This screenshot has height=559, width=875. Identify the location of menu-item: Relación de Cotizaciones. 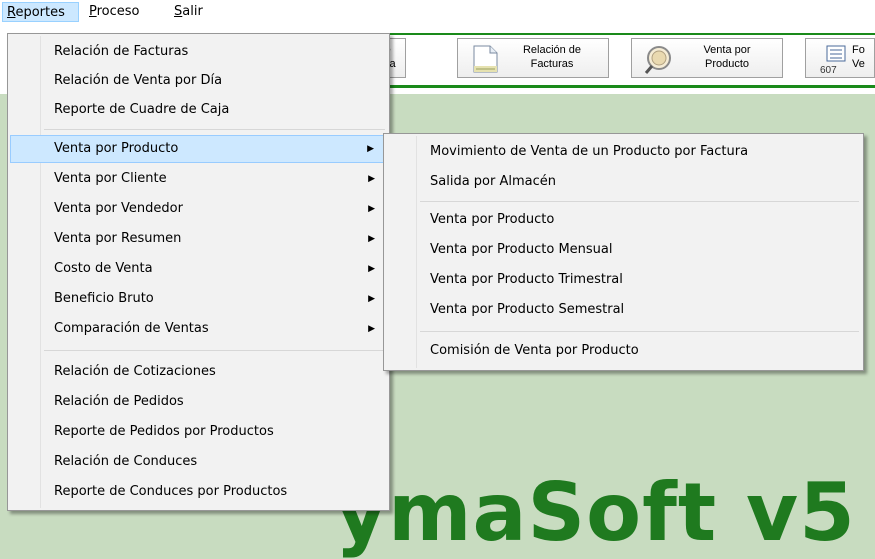
(198, 372).